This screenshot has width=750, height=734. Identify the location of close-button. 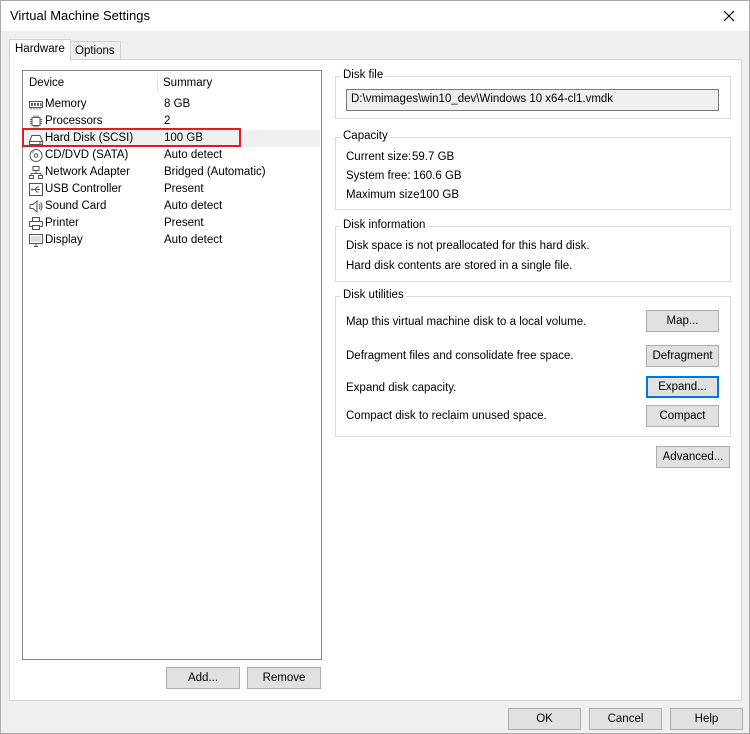
(729, 16).